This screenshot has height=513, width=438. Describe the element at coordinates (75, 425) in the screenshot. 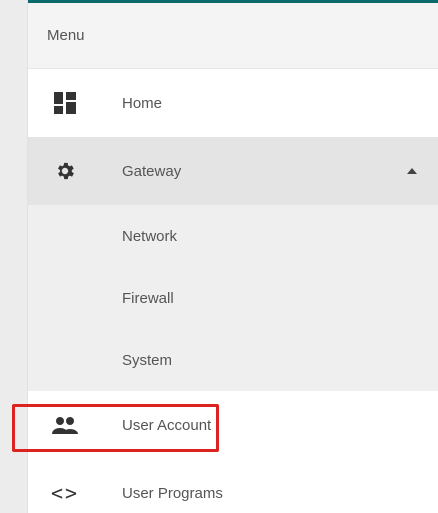

I see `people-icon` at that location.